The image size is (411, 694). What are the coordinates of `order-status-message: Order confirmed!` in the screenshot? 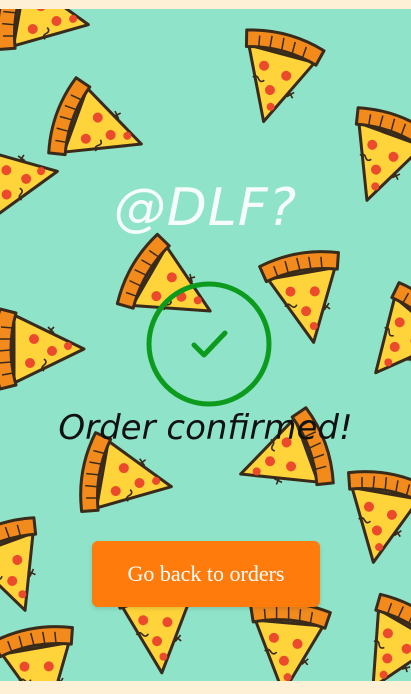 It's located at (205, 428).